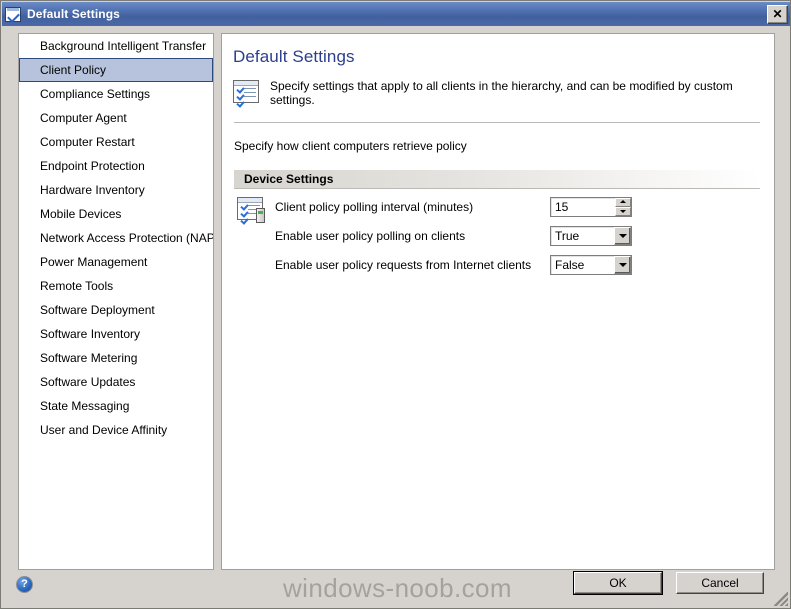 This screenshot has height=609, width=791. What do you see at coordinates (116, 334) in the screenshot?
I see `sidebar-item-software-inventory: Software Inventory` at bounding box center [116, 334].